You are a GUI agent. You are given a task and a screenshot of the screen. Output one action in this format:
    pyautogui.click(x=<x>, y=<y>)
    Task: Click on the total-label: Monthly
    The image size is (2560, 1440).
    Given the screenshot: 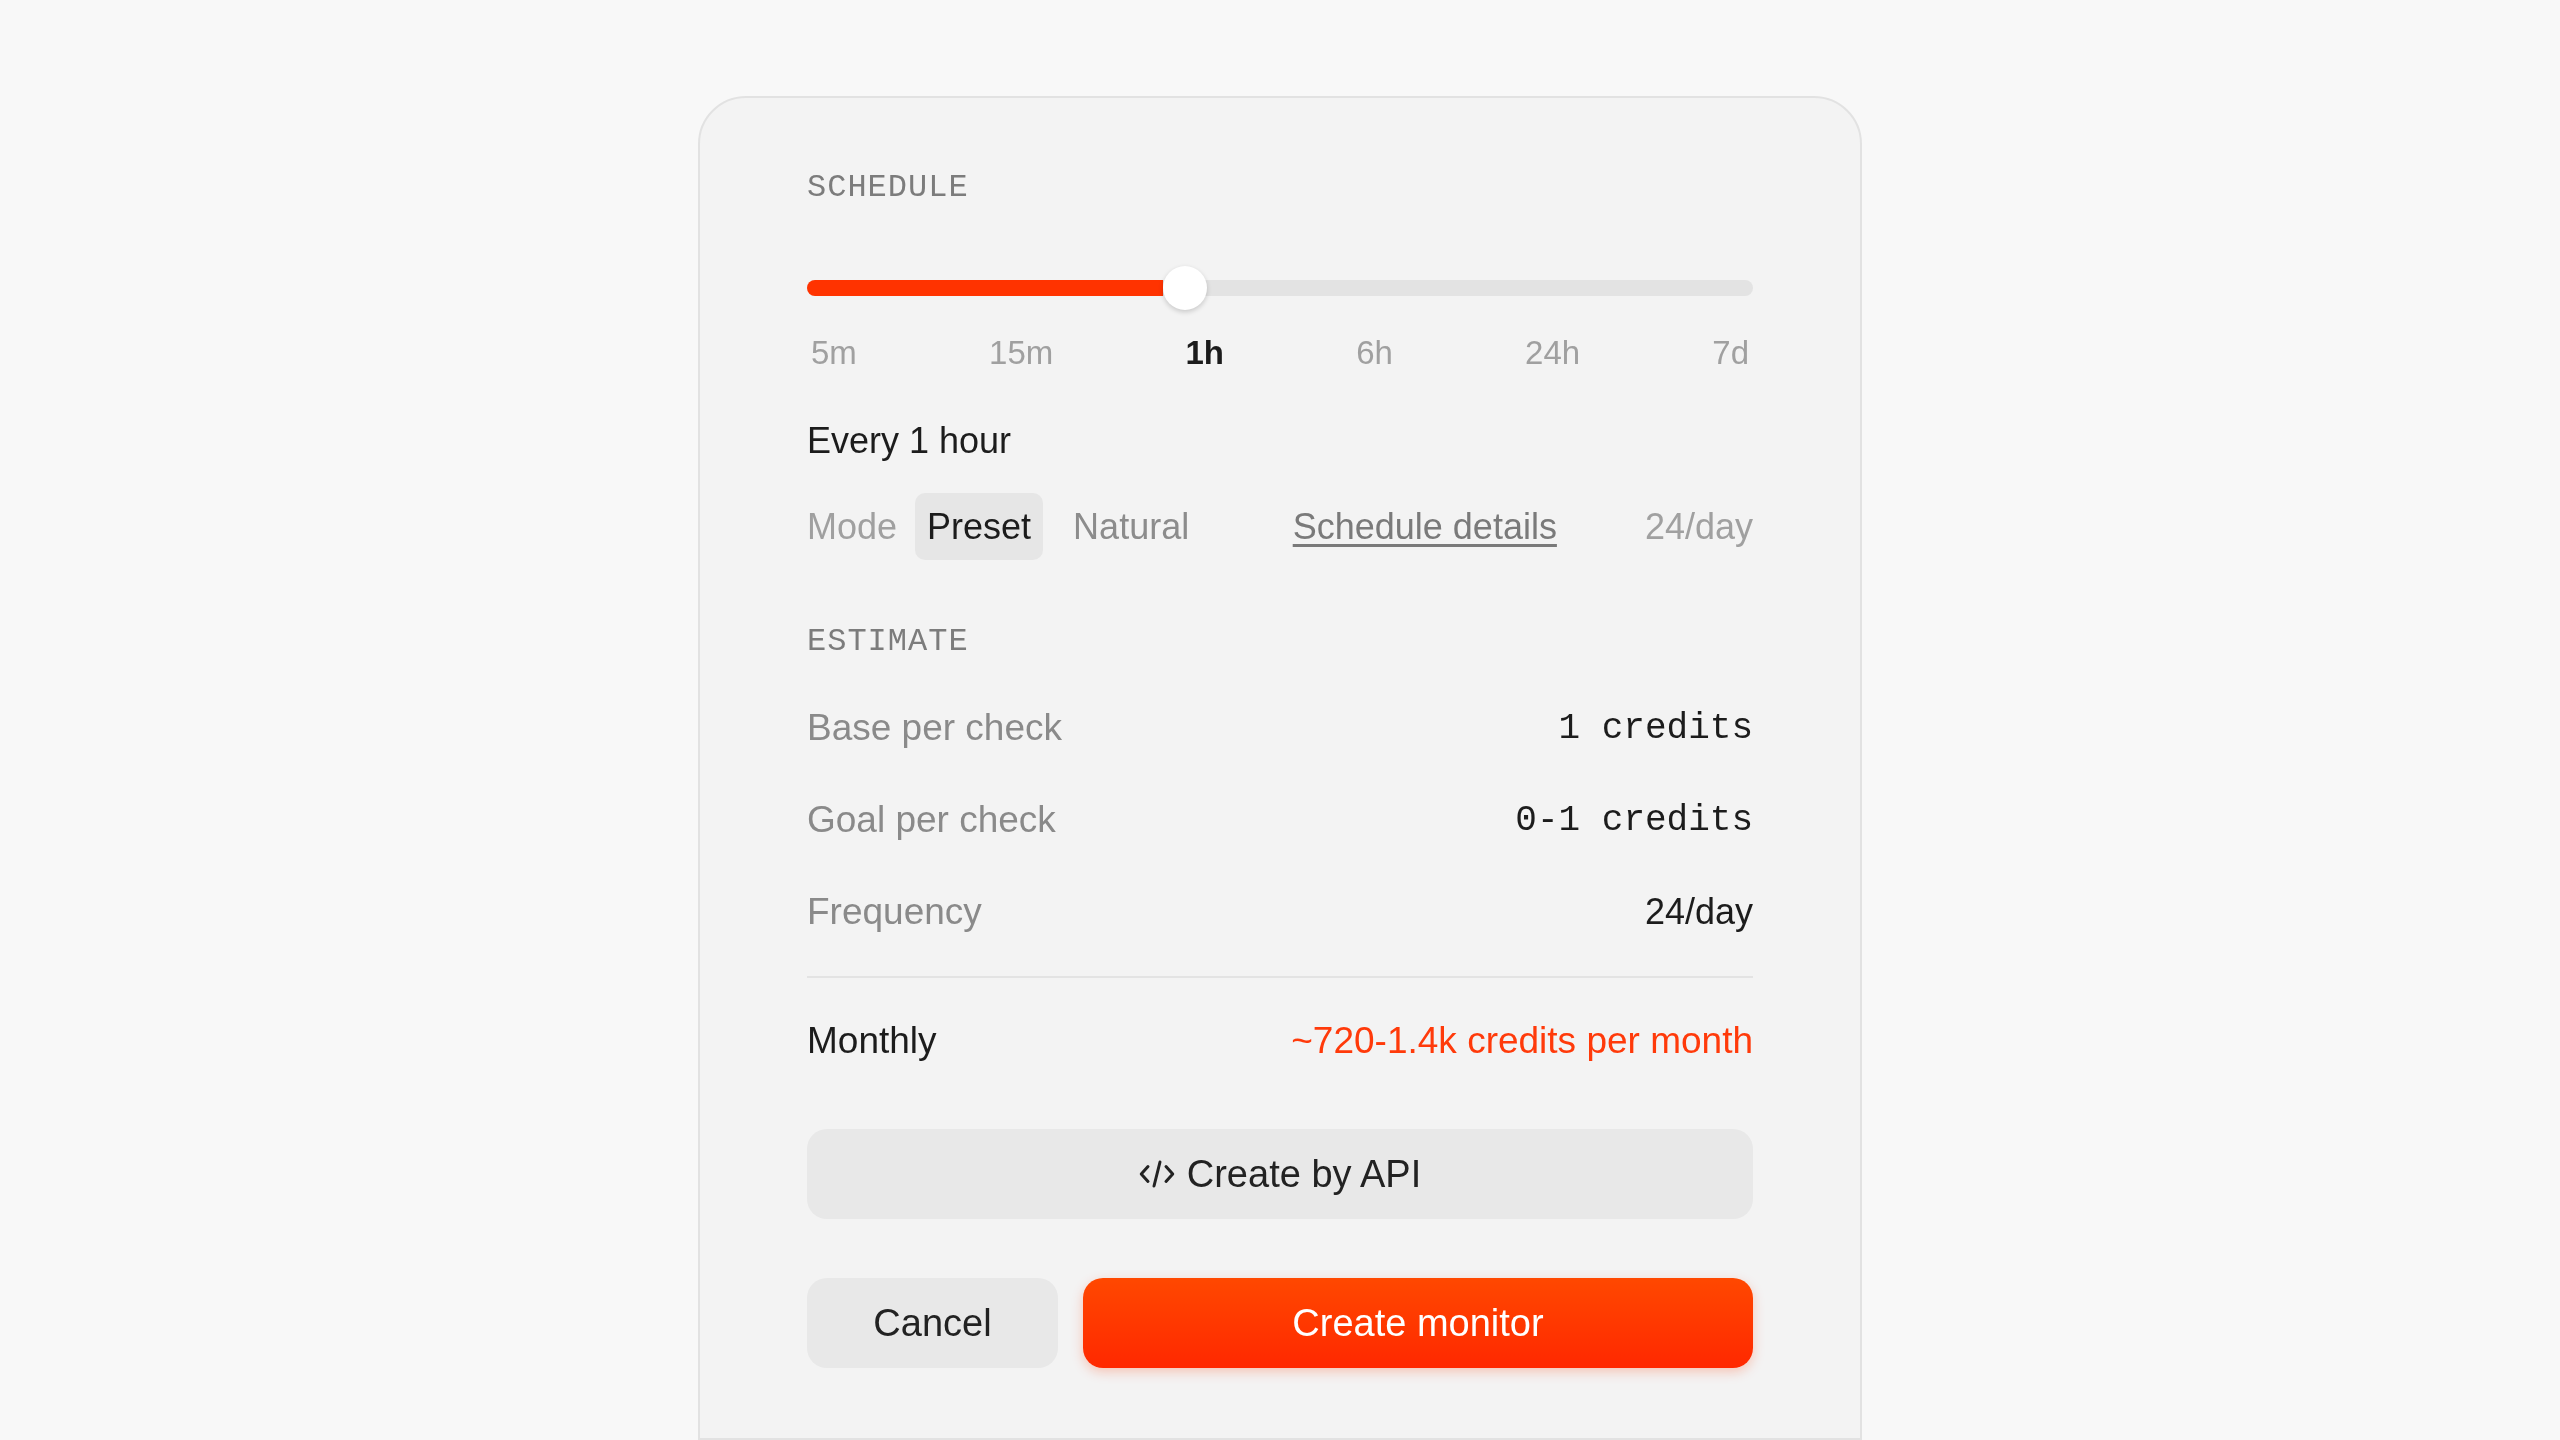 What is the action you would take?
    pyautogui.click(x=872, y=1041)
    